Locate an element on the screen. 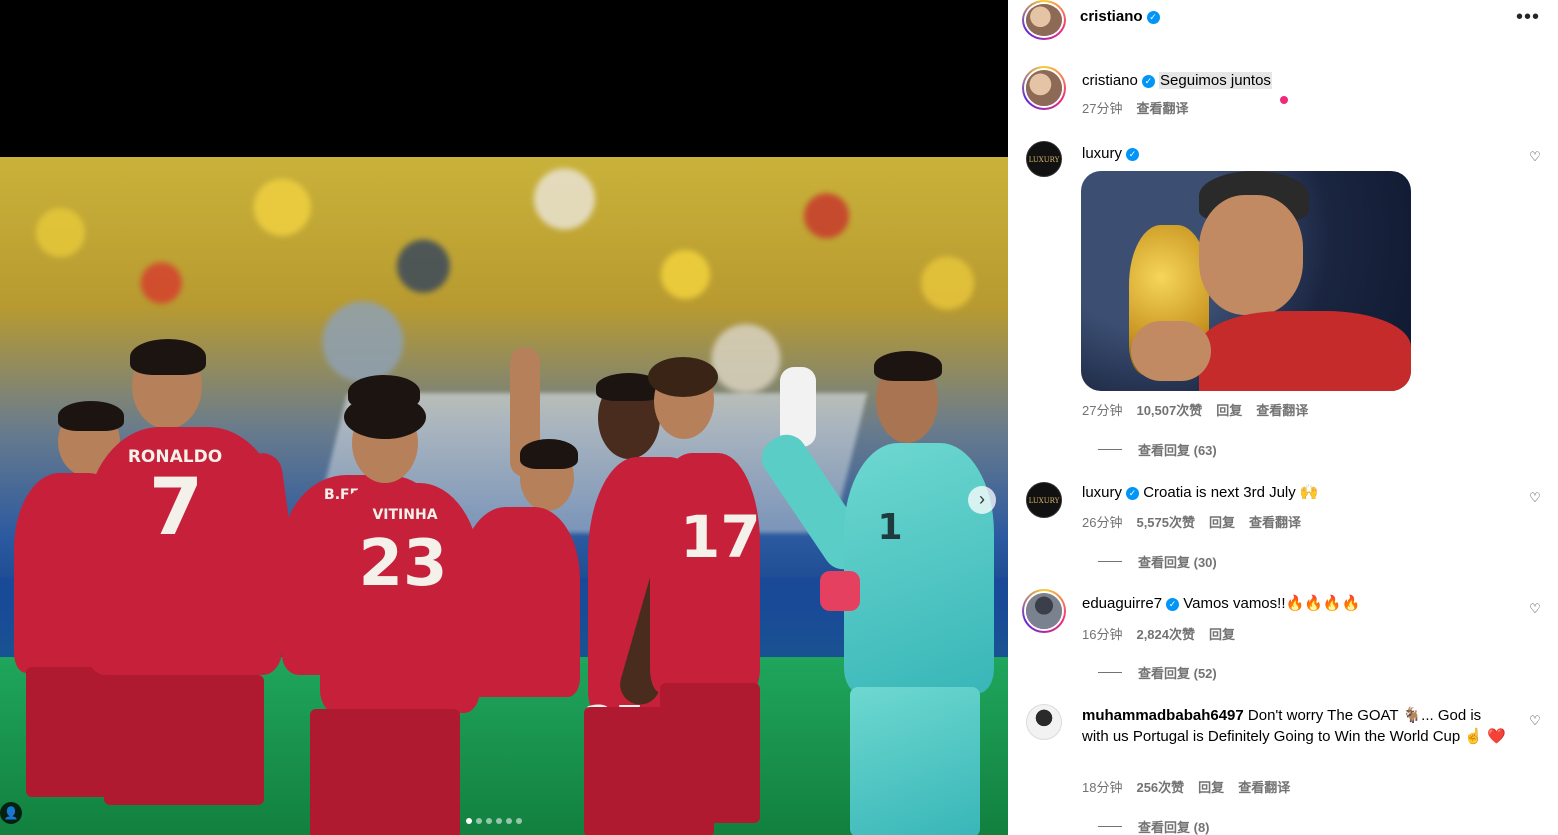 The image size is (1558, 835). comment-time: 26分钟 is located at coordinates (1102, 522).